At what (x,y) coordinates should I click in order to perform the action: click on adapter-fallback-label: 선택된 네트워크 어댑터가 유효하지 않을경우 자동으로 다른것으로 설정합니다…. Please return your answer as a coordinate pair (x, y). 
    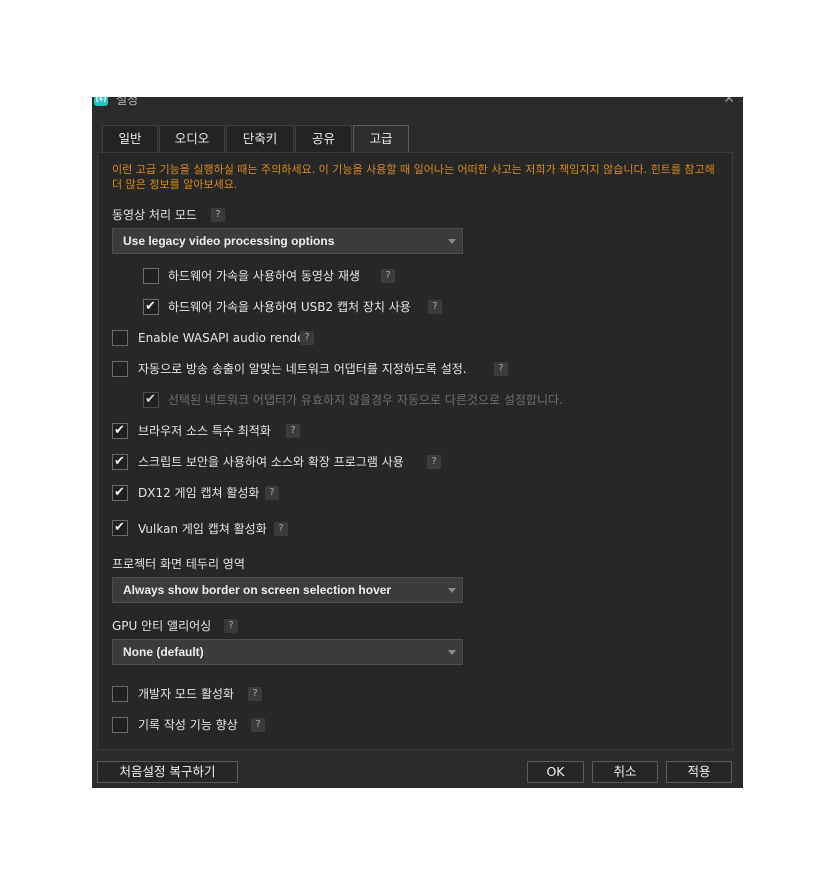
    Looking at the image, I should click on (365, 400).